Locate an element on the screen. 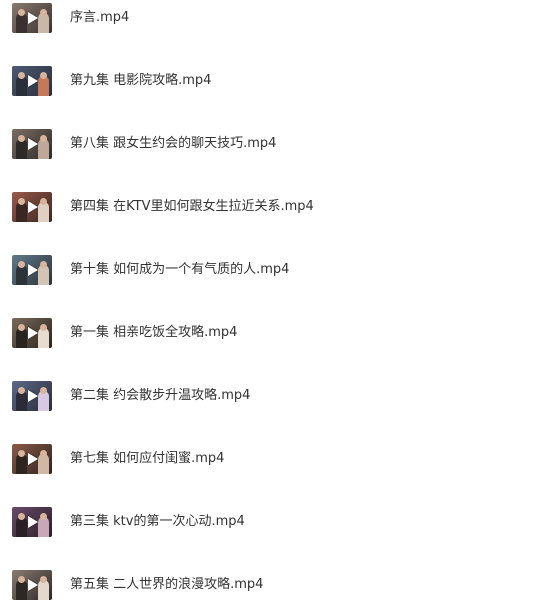 This screenshot has height=613, width=549. file-name: 第九集 电影院攻略.mp4 is located at coordinates (140, 81).